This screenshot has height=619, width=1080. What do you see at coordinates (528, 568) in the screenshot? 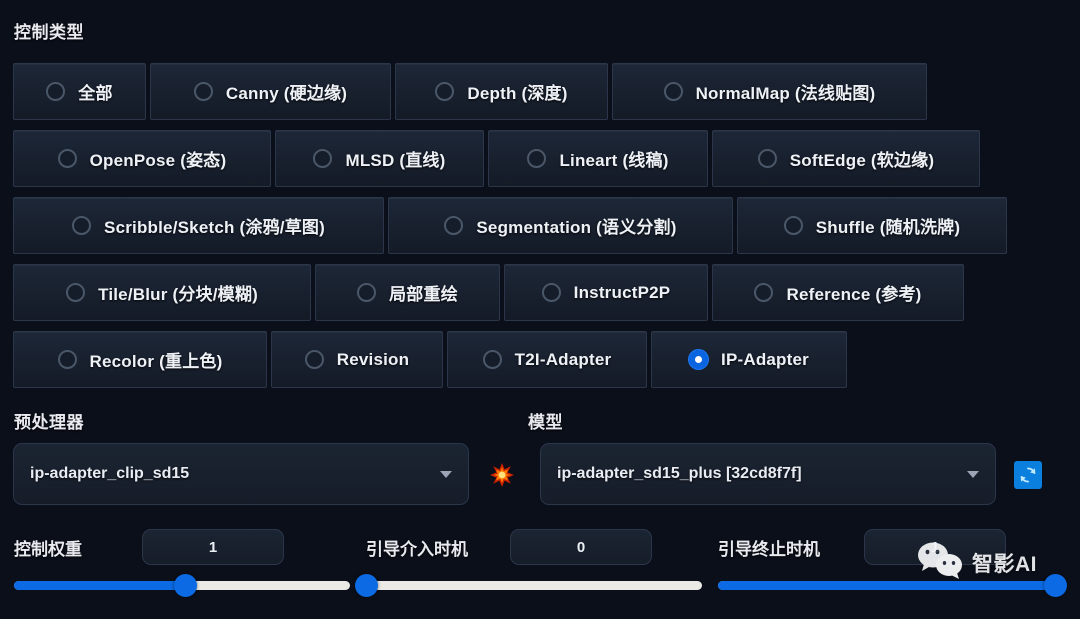
I see `slider-block: 引导介入时机 0` at bounding box center [528, 568].